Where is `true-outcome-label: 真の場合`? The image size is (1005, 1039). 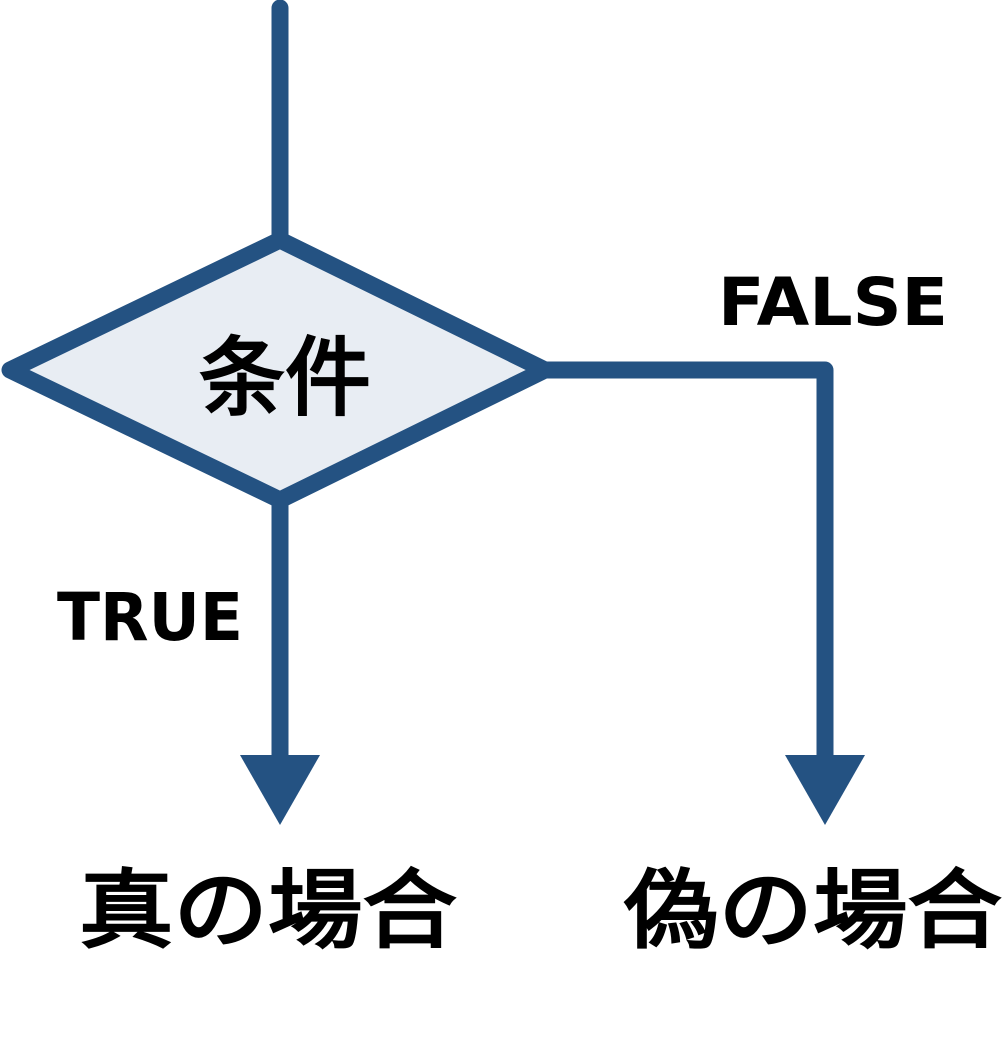
true-outcome-label: 真の場合 is located at coordinates (268, 911).